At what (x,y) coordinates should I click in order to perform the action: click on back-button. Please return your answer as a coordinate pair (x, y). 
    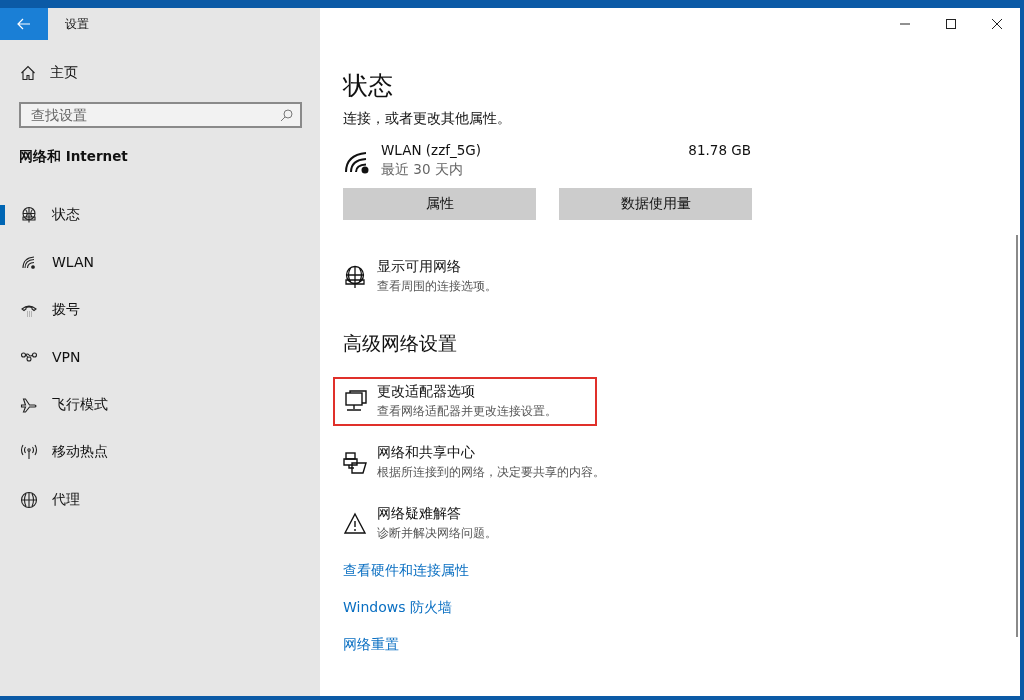
    Looking at the image, I should click on (24, 24).